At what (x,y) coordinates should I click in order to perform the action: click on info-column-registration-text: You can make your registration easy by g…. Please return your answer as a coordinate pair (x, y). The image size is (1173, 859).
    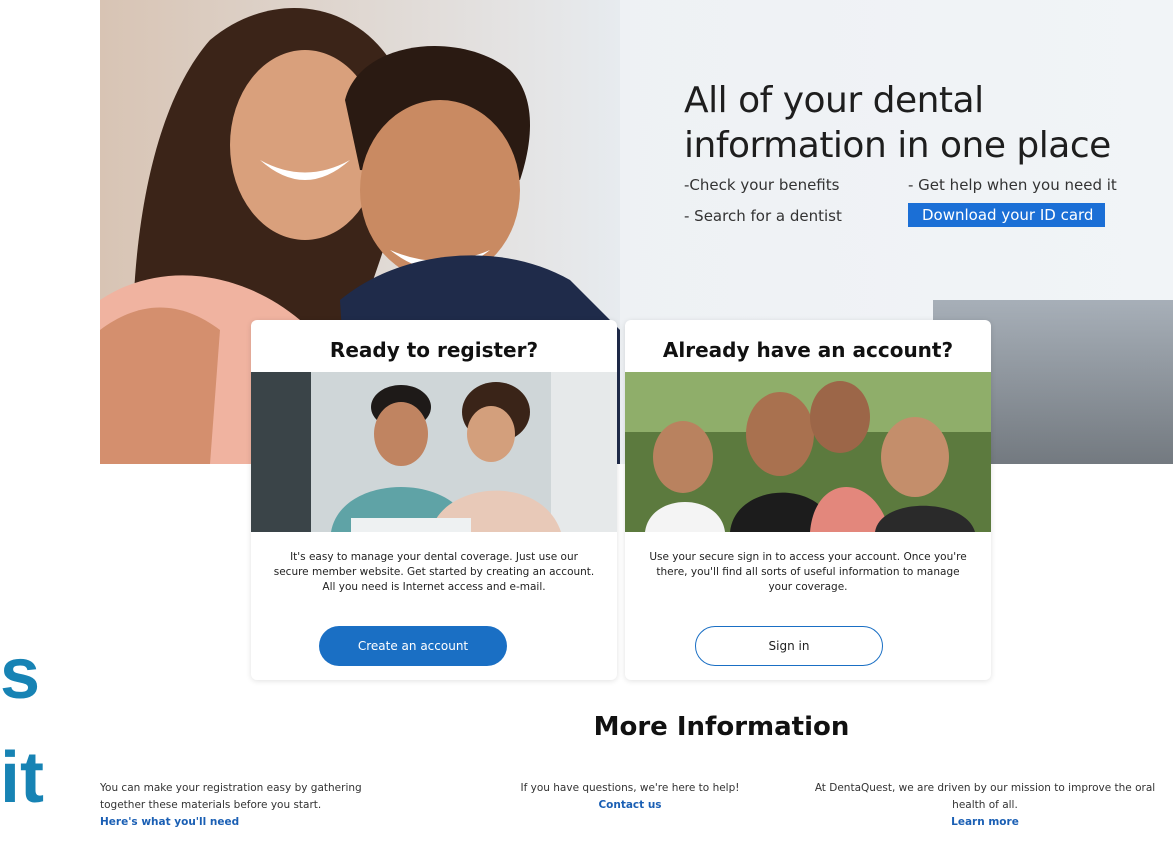
    Looking at the image, I should click on (231, 796).